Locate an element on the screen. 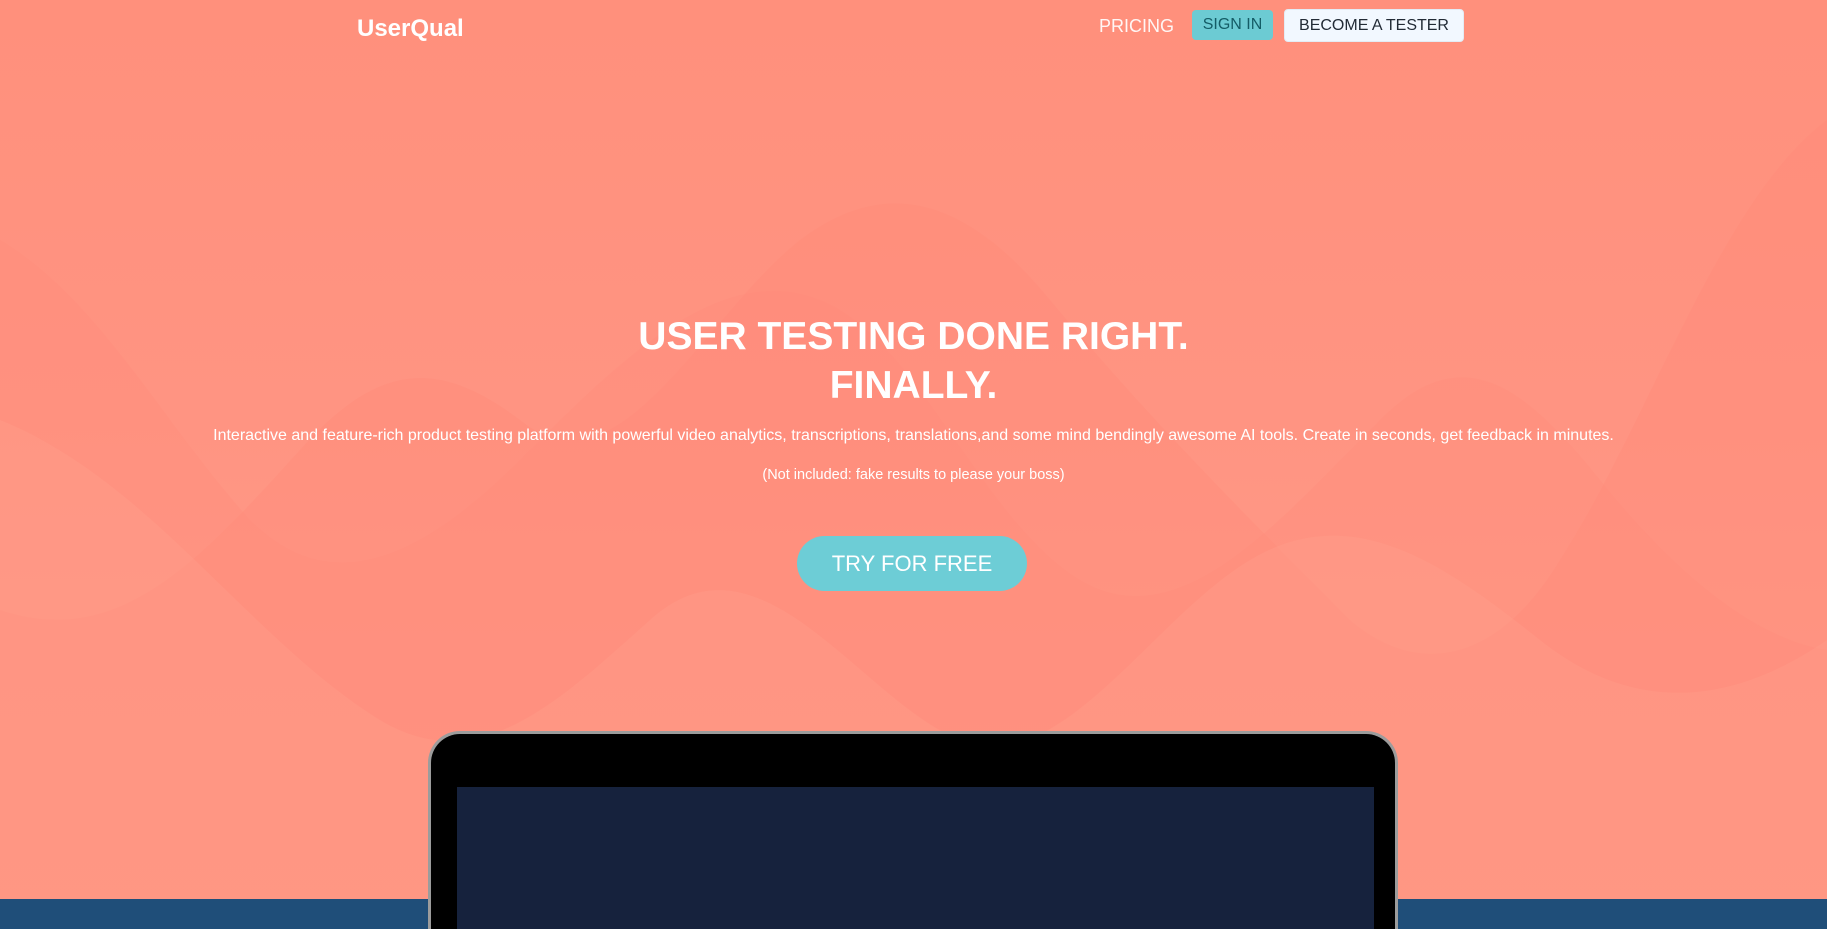  laptop-mockup is located at coordinates (913, 830).